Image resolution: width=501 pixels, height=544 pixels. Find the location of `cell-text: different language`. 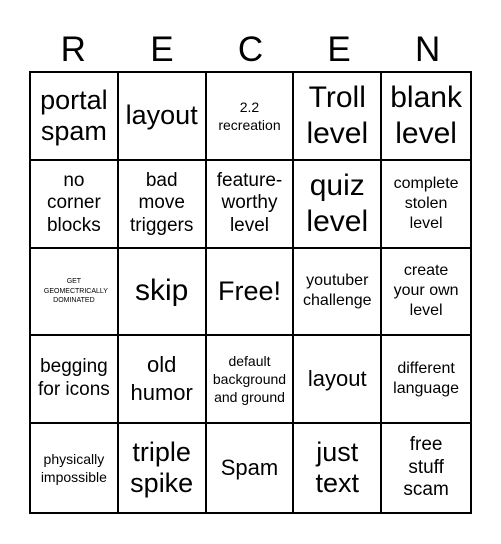

cell-text: different language is located at coordinates (426, 379).